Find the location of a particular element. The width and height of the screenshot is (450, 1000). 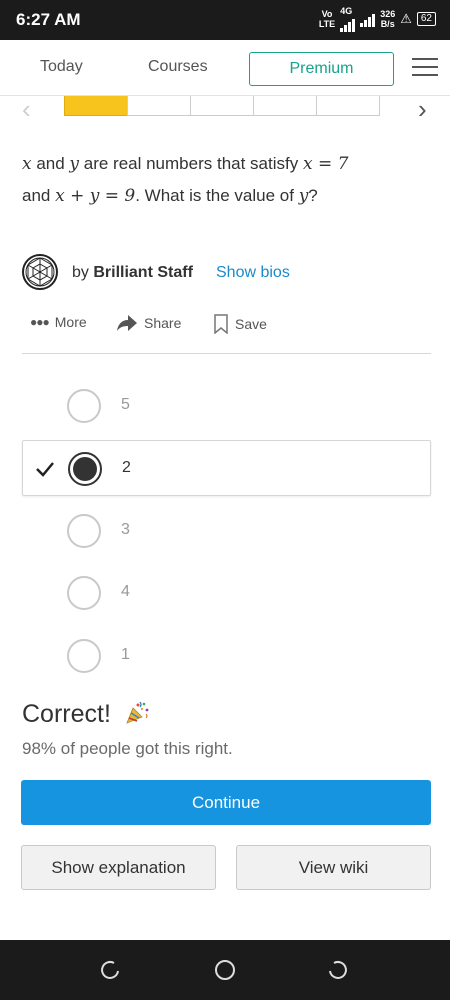

continue-button: Continue is located at coordinates (226, 802).